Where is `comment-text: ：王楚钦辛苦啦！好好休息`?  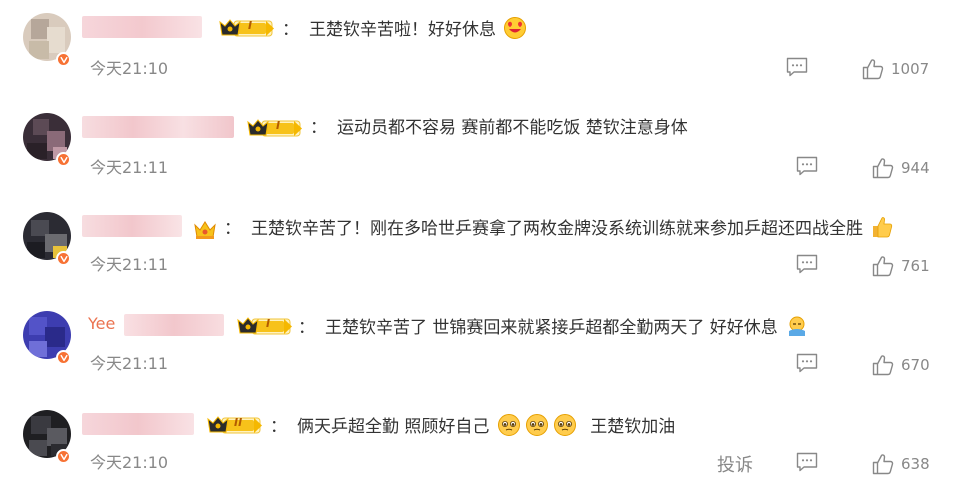 comment-text: ：王楚钦辛苦啦！好好休息 is located at coordinates (405, 29).